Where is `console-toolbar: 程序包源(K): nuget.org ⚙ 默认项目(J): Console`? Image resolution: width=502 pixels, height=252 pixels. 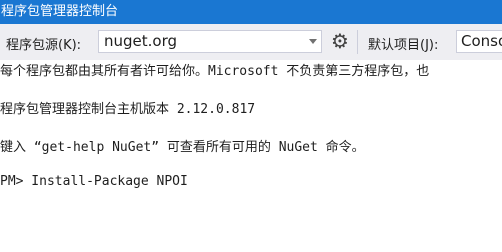 console-toolbar: 程序包源(K): nuget.org ⚙ 默认项目(J): Console is located at coordinates (251, 42).